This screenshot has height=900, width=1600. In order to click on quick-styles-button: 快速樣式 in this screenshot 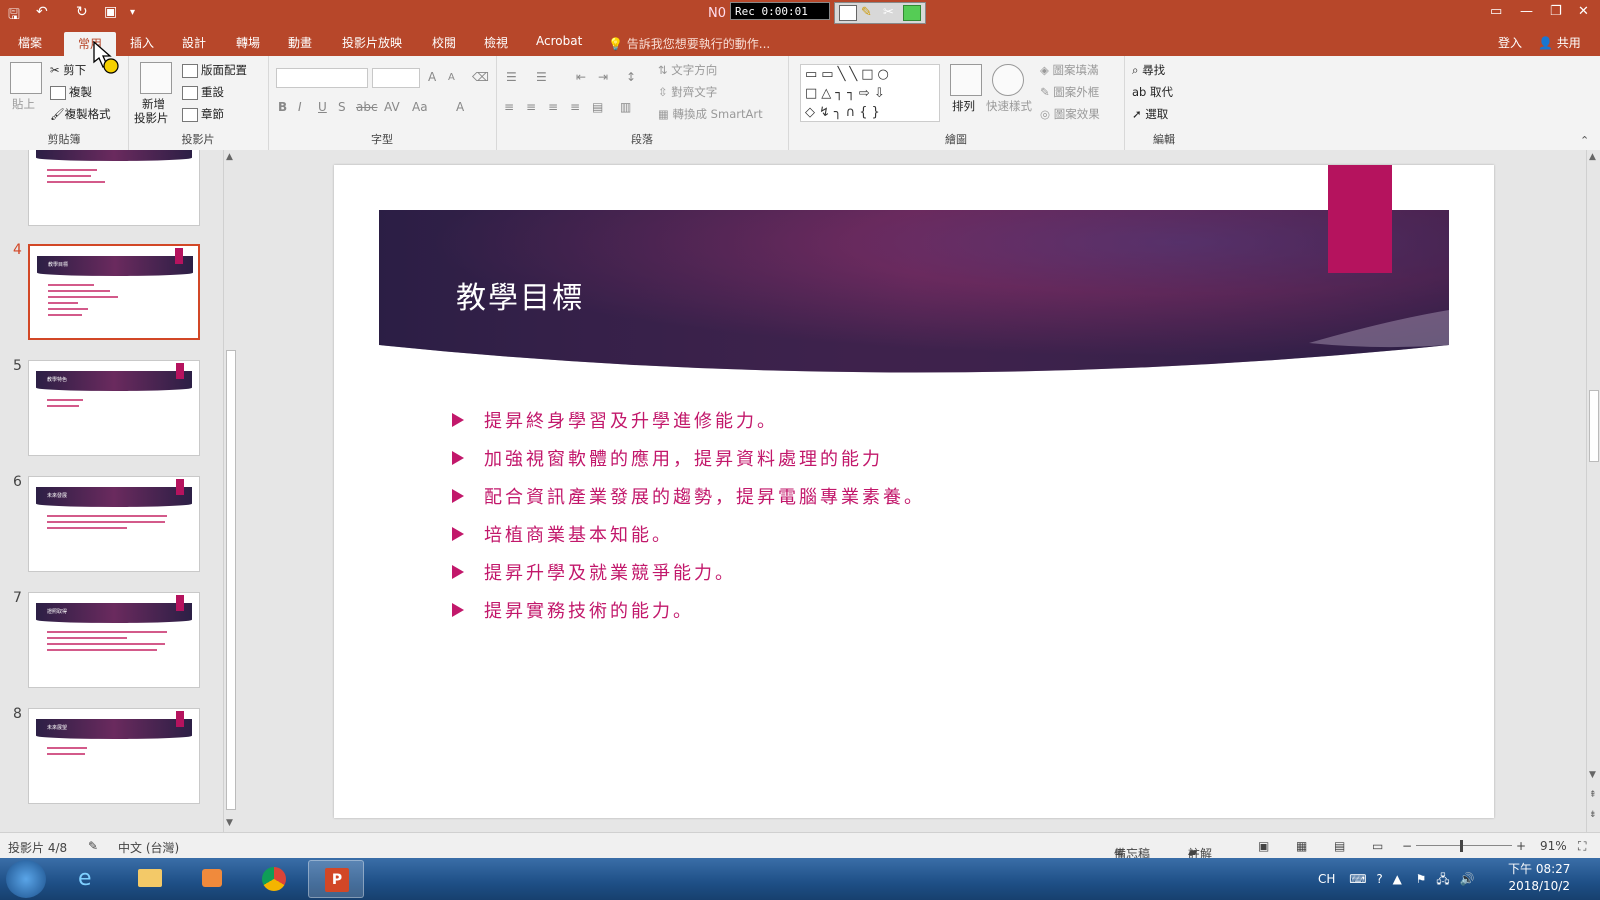, I will do `click(1009, 106)`.